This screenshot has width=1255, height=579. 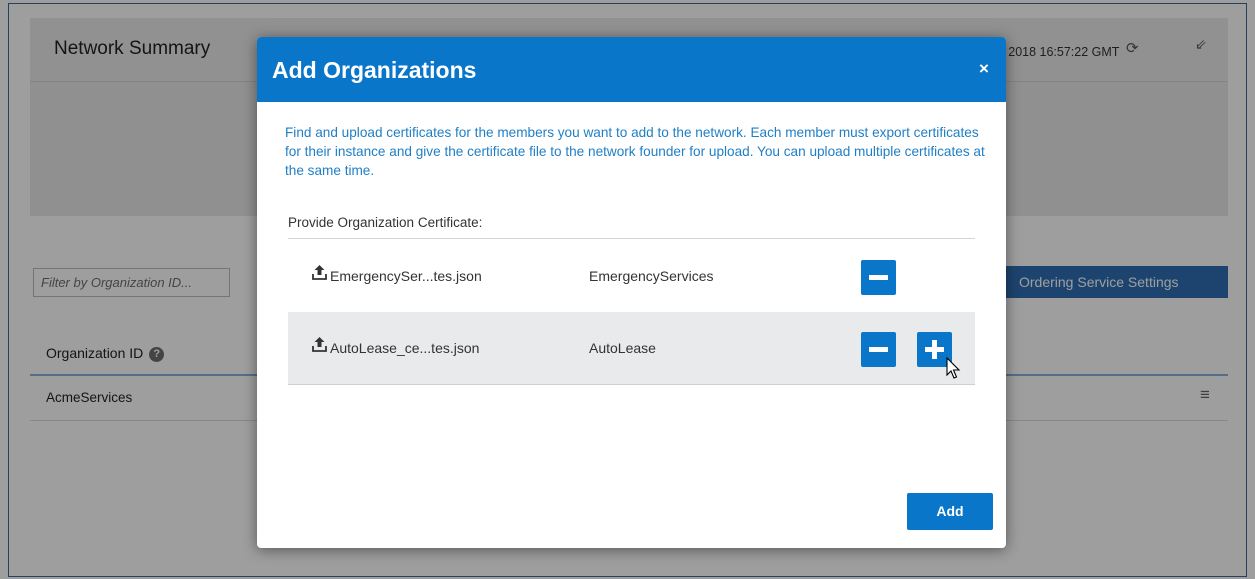 I want to click on close-icon: ×, so click(x=984, y=69).